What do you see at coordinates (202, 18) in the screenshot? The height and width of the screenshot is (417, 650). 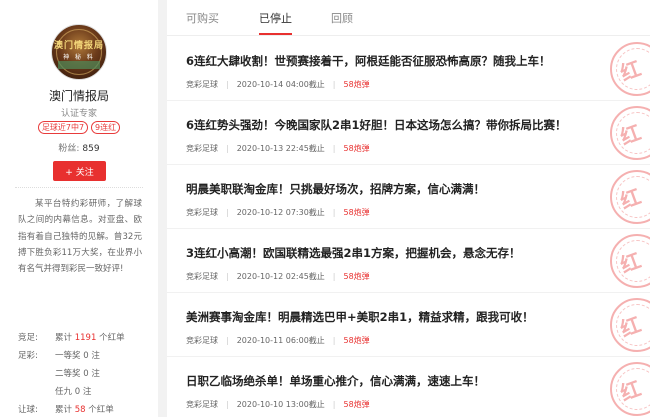 I see `tab-purchasable: 可购买` at bounding box center [202, 18].